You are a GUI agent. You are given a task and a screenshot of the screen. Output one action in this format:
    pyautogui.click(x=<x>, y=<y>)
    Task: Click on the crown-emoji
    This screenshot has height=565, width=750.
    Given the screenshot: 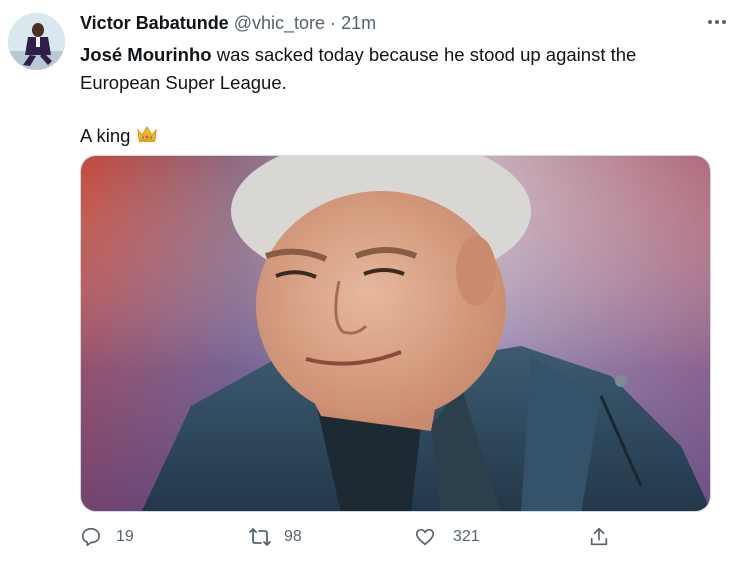 What is the action you would take?
    pyautogui.click(x=147, y=138)
    